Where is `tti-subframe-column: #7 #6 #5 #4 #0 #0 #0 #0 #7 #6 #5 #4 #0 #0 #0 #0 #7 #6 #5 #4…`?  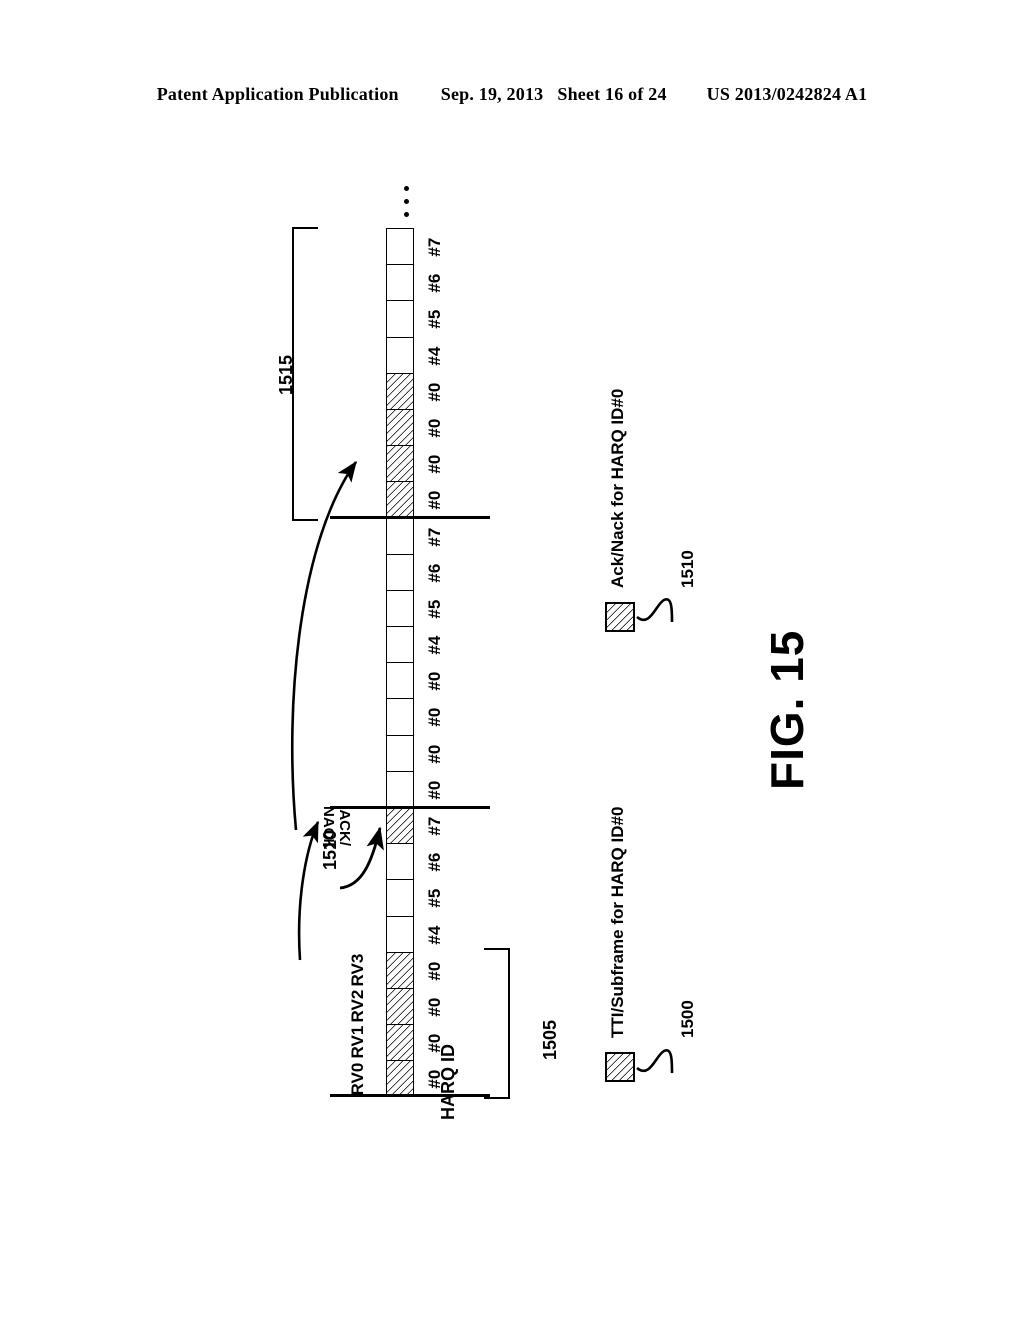 tti-subframe-column: #7 #6 #5 #4 #0 #0 #0 #0 #7 #6 #5 #4 #0 #0 #0 #0 #7 #6 #5 #4… is located at coordinates (396, 662).